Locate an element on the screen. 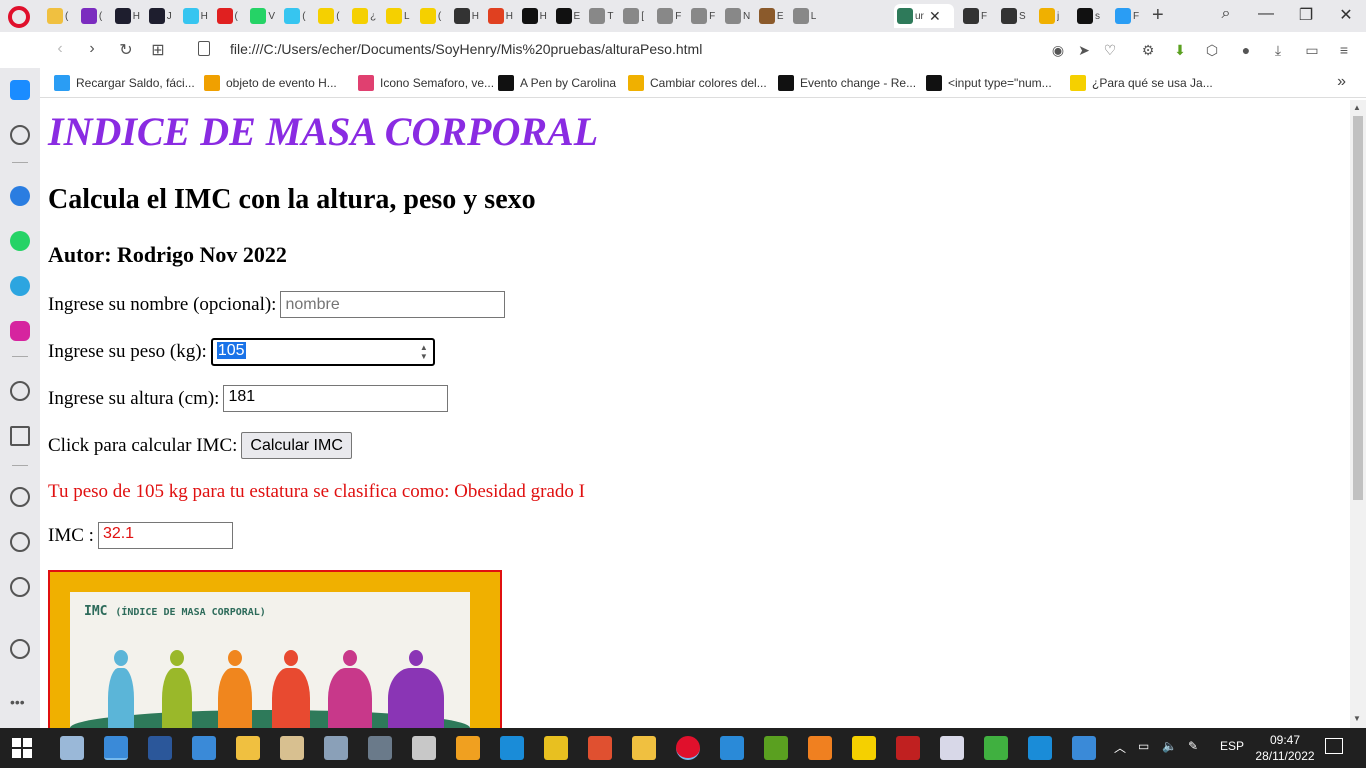 The image size is (1366, 768). browser-tab: E is located at coordinates (569, 16).